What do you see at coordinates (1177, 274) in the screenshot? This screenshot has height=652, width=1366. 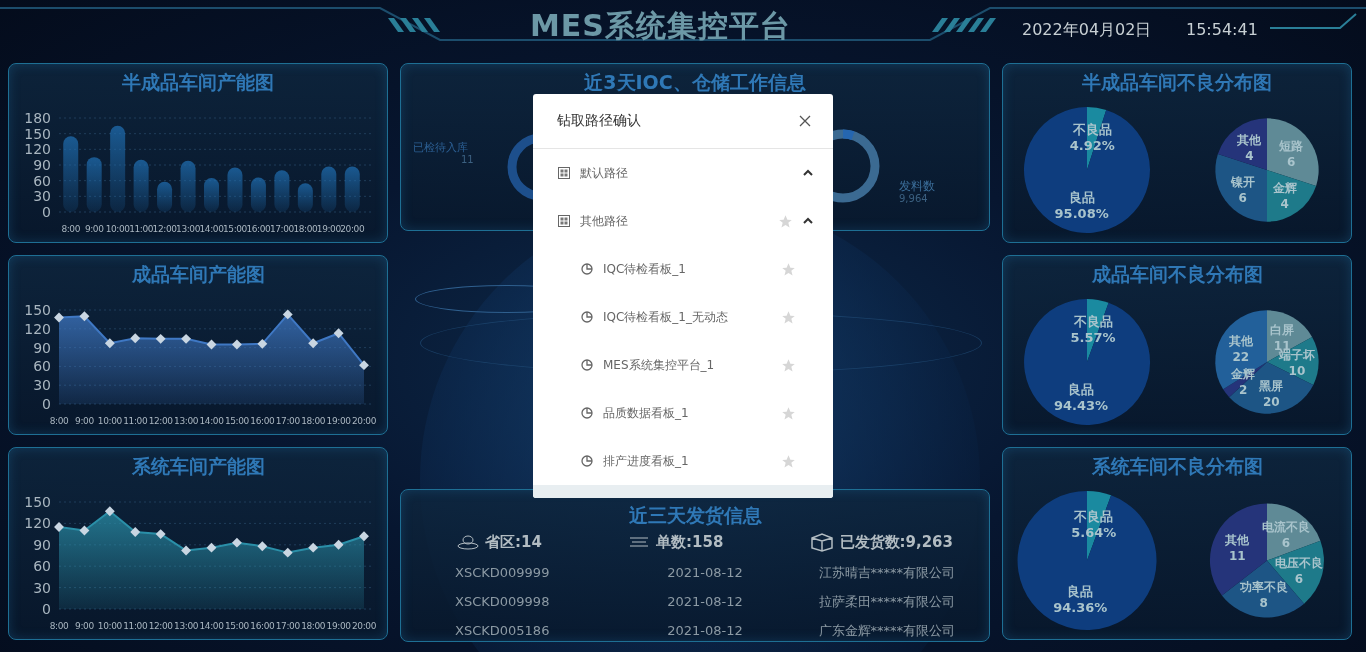 I see `panel-title: 成品车间不良分布图` at bounding box center [1177, 274].